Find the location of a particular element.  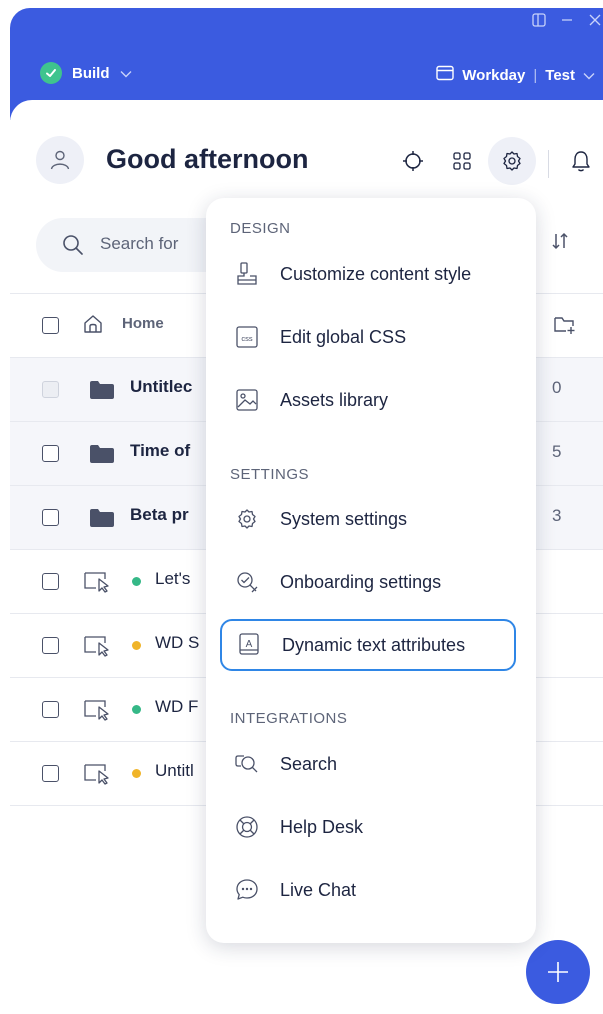

menu-item-label: Help Desk is located at coordinates (322, 826).